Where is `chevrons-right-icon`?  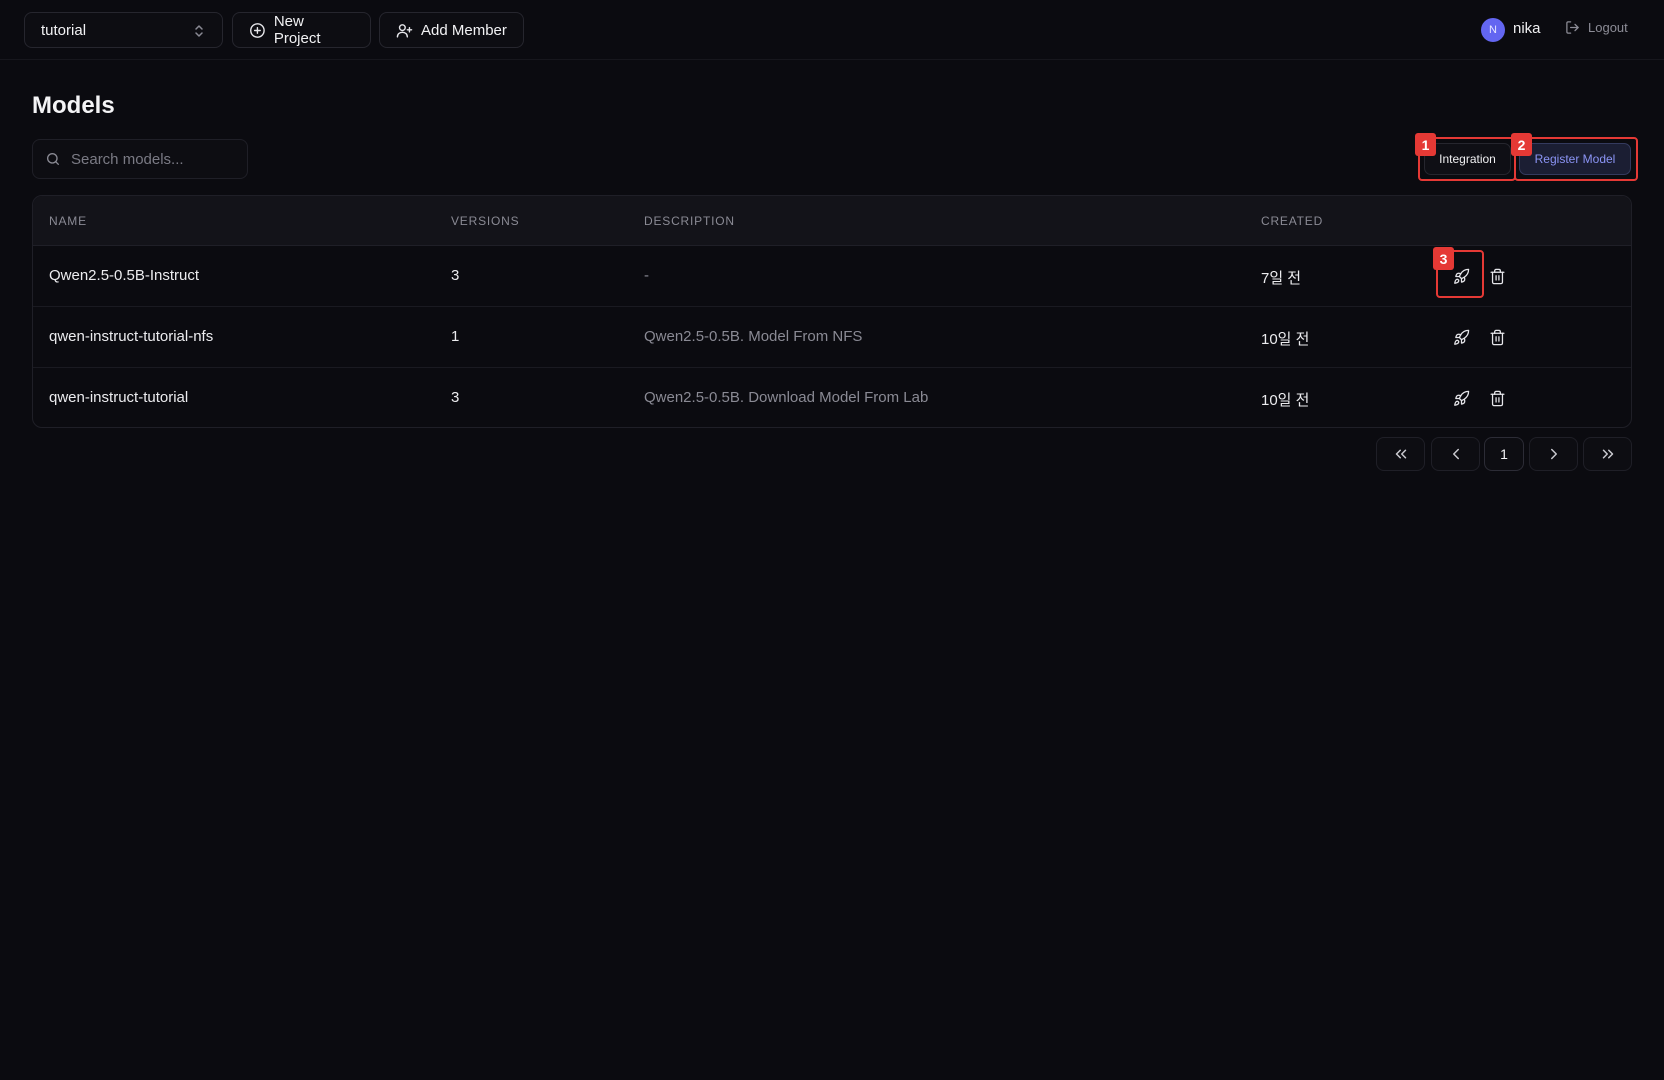
chevrons-right-icon is located at coordinates (1607, 454).